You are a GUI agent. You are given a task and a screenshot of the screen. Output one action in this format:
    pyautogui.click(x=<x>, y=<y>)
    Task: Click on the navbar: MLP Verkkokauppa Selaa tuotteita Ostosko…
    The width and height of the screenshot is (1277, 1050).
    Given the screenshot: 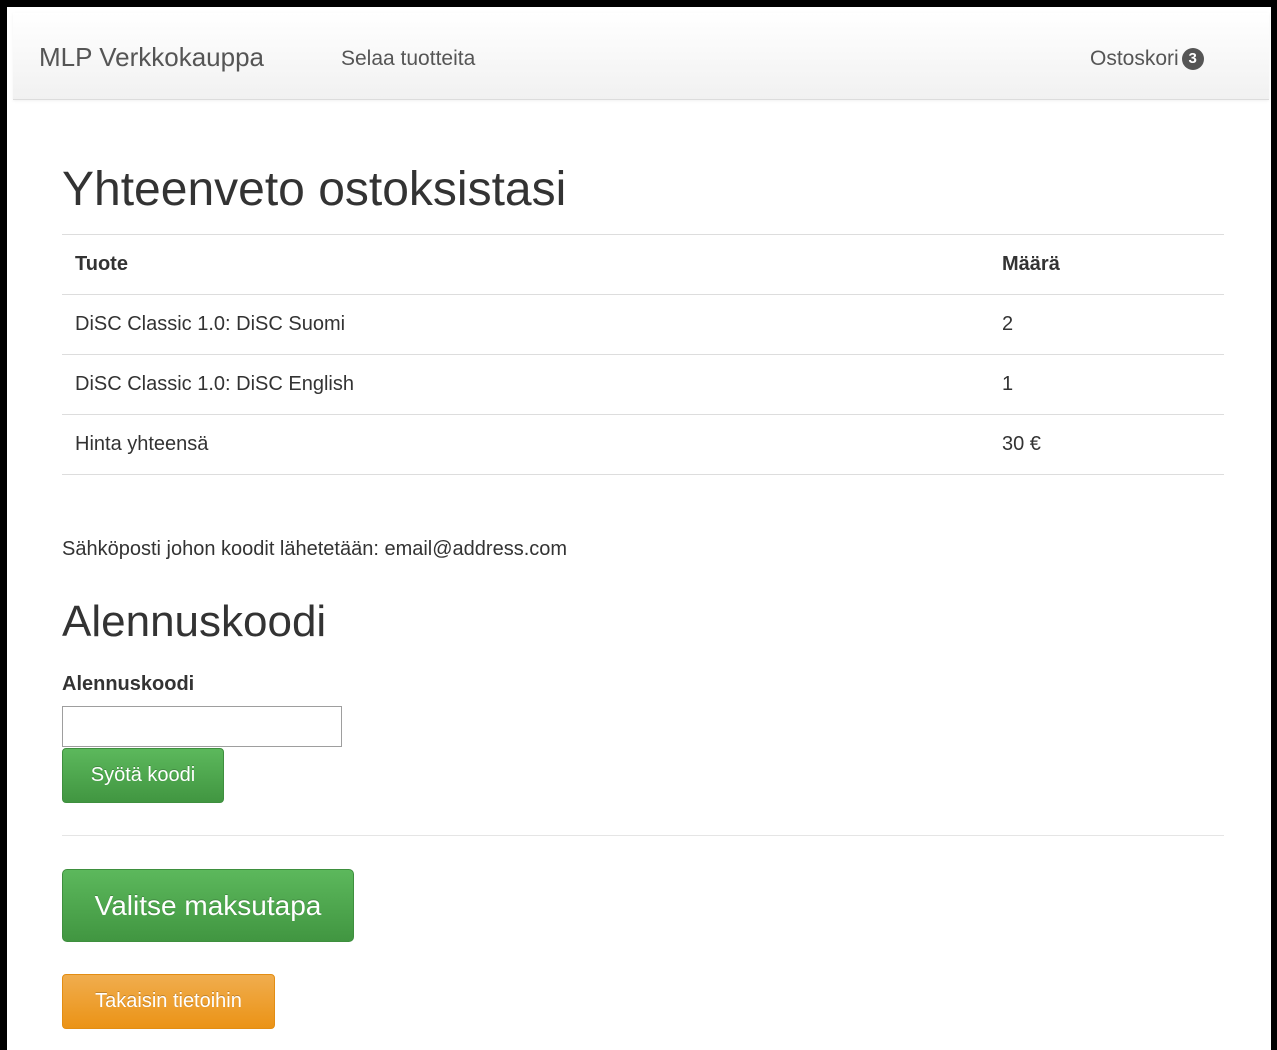 What is the action you would take?
    pyautogui.click(x=641, y=56)
    